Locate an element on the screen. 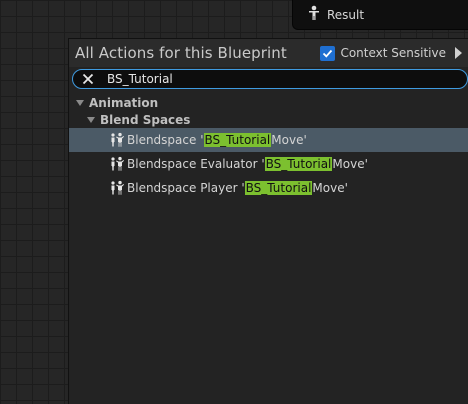 This screenshot has width=468, height=404. category-label: Animation is located at coordinates (124, 102).